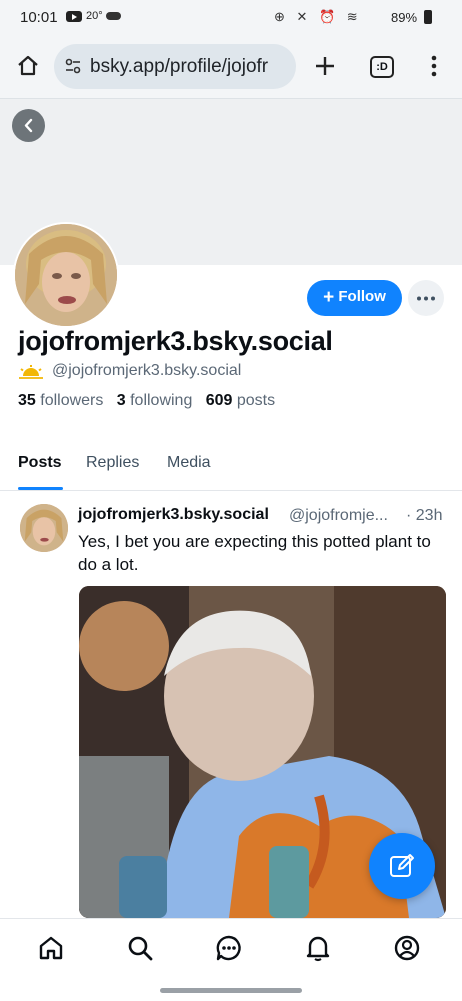  I want to click on status-time: 10:01, so click(39, 17).